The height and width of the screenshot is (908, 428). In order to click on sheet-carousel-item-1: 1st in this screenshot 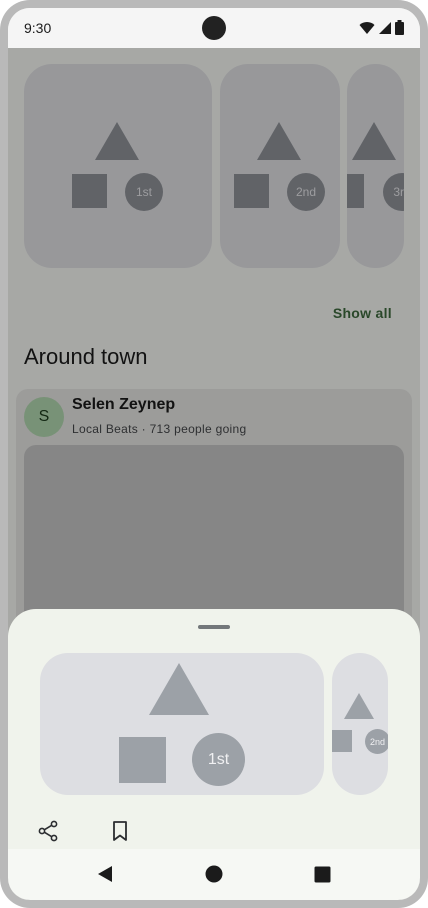, I will do `click(182, 724)`.